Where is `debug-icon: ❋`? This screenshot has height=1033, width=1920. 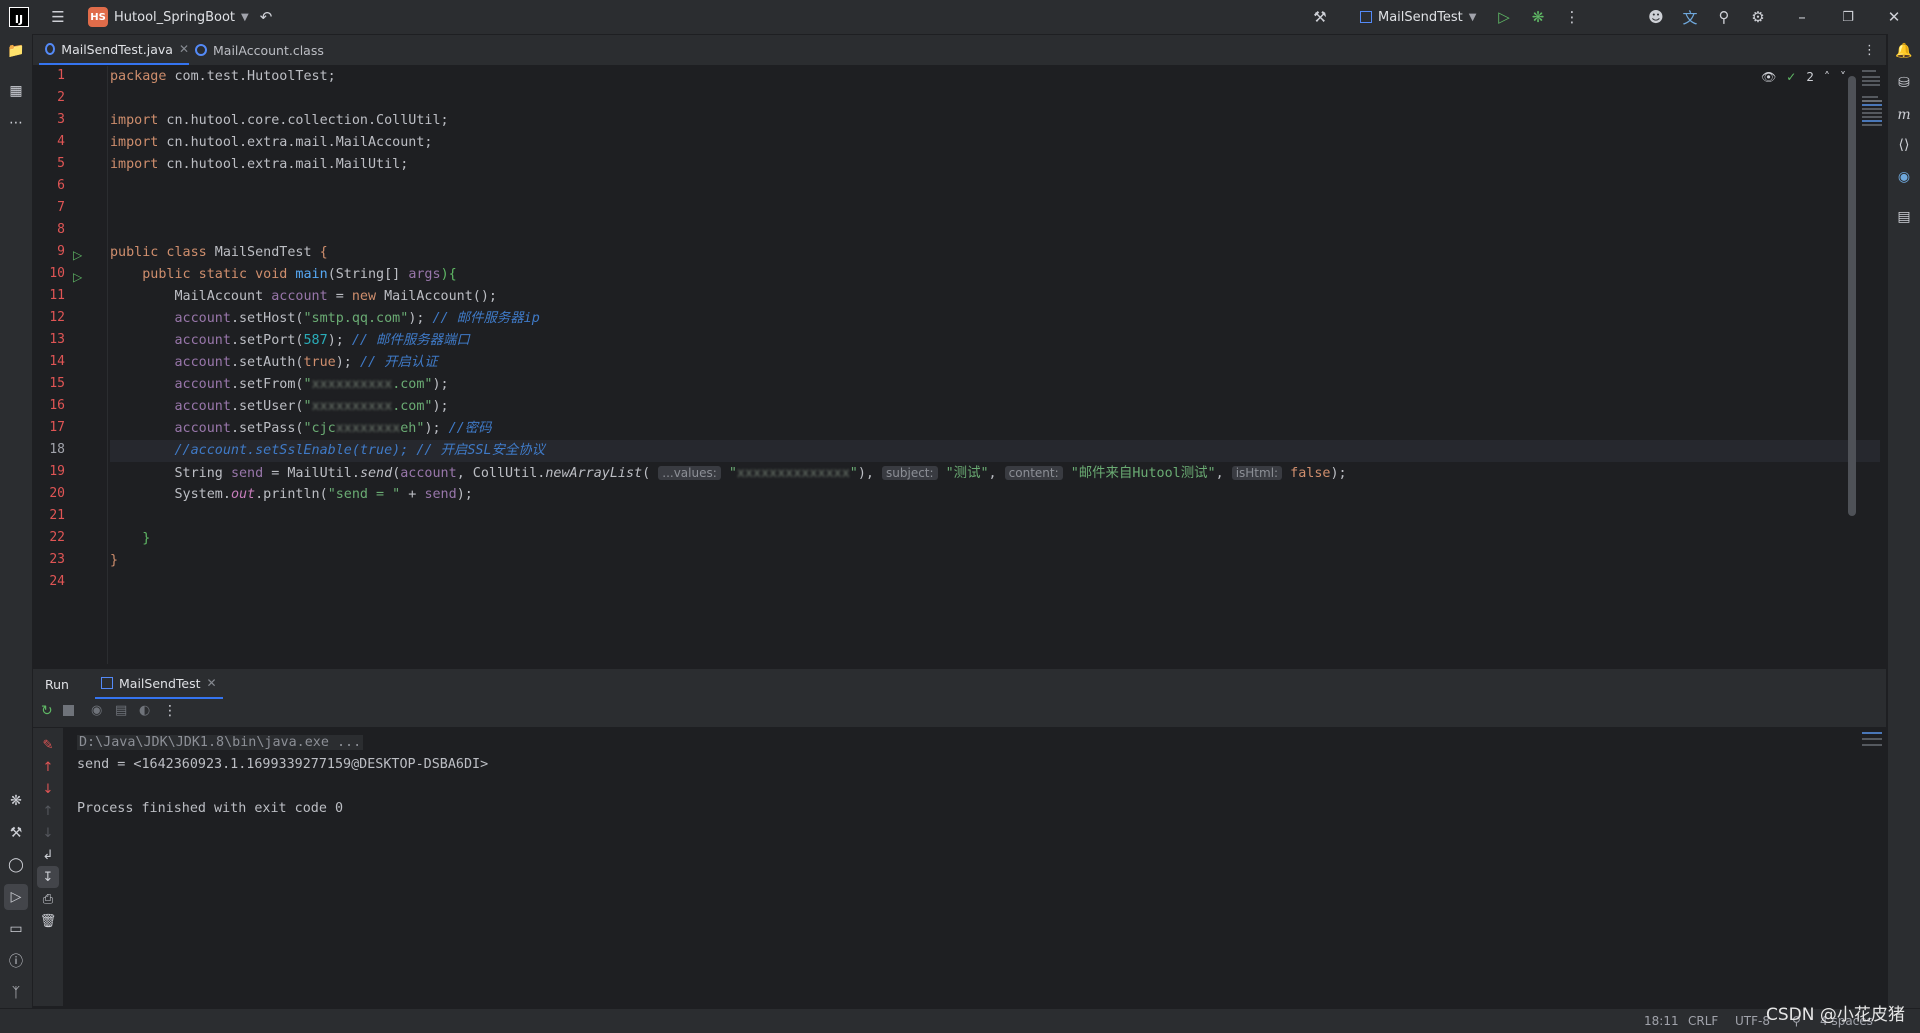
debug-icon: ❋ is located at coordinates (1538, 17).